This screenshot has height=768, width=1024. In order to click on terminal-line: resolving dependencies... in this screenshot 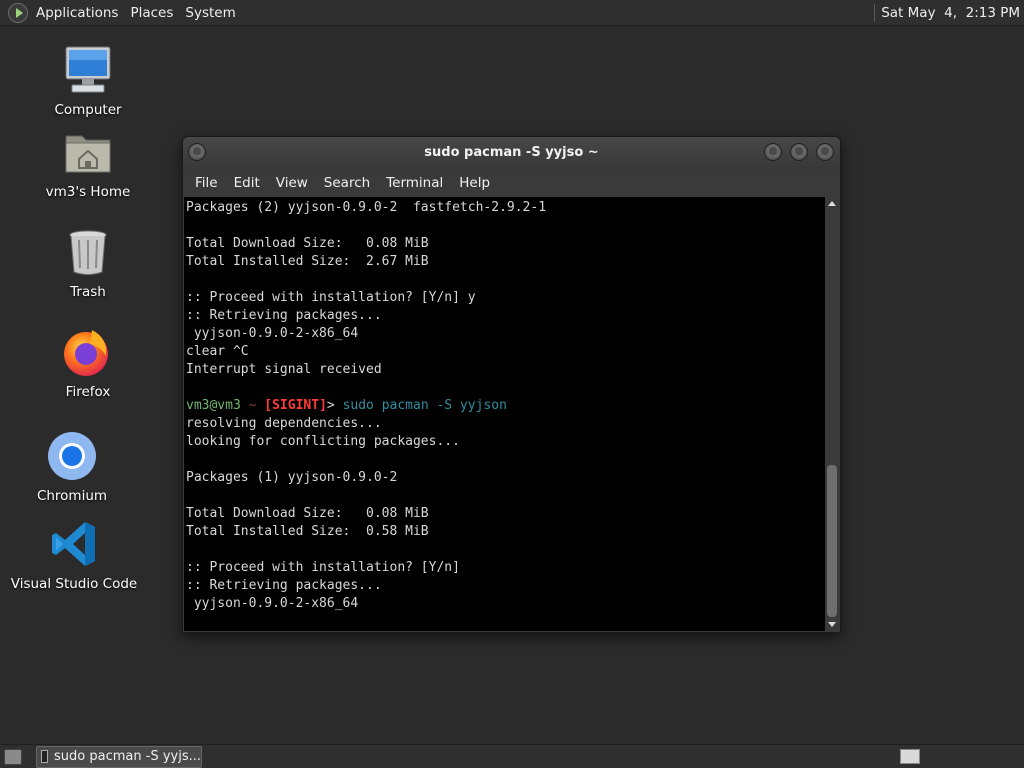, I will do `click(284, 423)`.